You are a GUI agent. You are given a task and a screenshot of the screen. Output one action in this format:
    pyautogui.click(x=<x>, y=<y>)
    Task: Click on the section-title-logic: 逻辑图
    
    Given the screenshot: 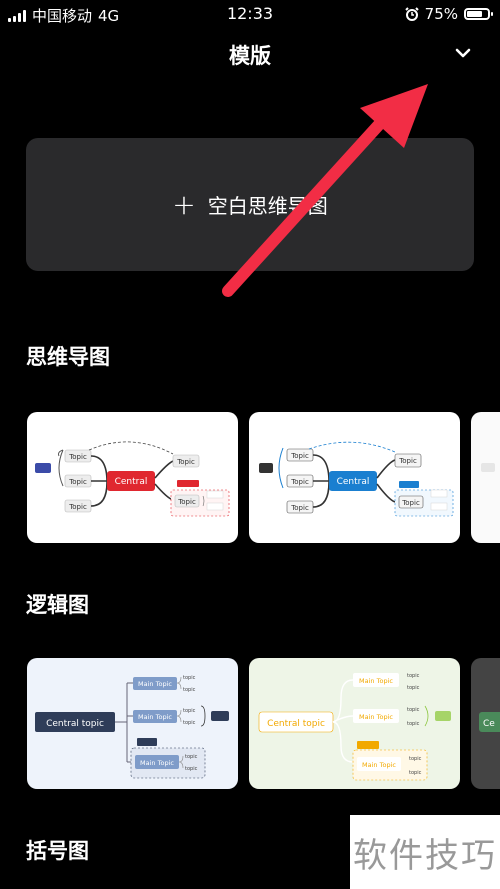 What is the action you would take?
    pyautogui.click(x=57, y=605)
    